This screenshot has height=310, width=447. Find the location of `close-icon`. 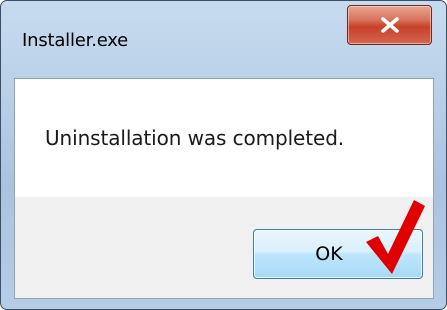

close-icon is located at coordinates (389, 25).